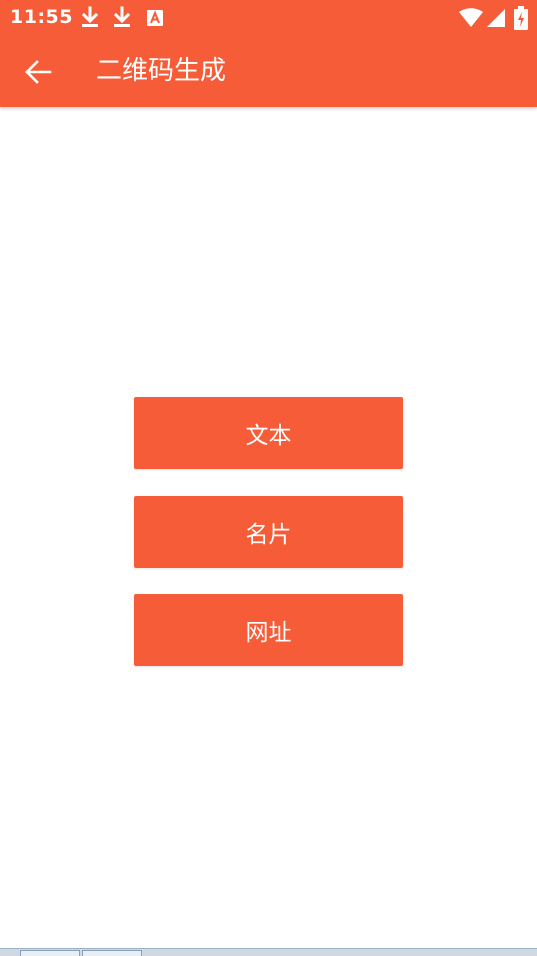 The height and width of the screenshot is (956, 537). What do you see at coordinates (268, 630) in the screenshot?
I see `url-button: 网址` at bounding box center [268, 630].